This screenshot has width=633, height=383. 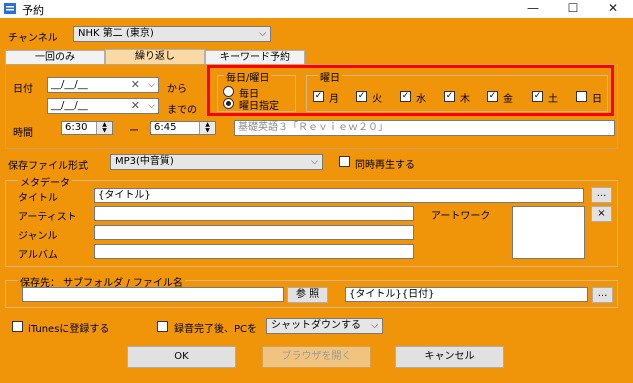 What do you see at coordinates (155, 57) in the screenshot?
I see `tab-repeat: 繰り返し` at bounding box center [155, 57].